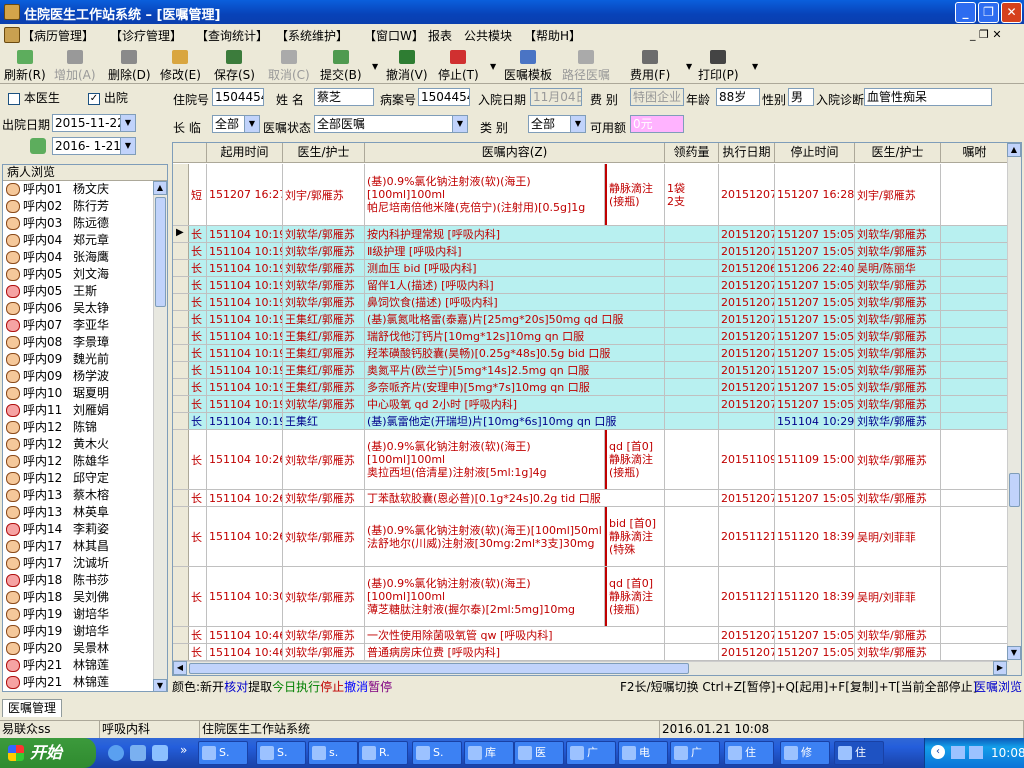 The height and width of the screenshot is (768, 1024). I want to click on patient-list-item: 呼内18 吴刘佛, so click(85, 597).